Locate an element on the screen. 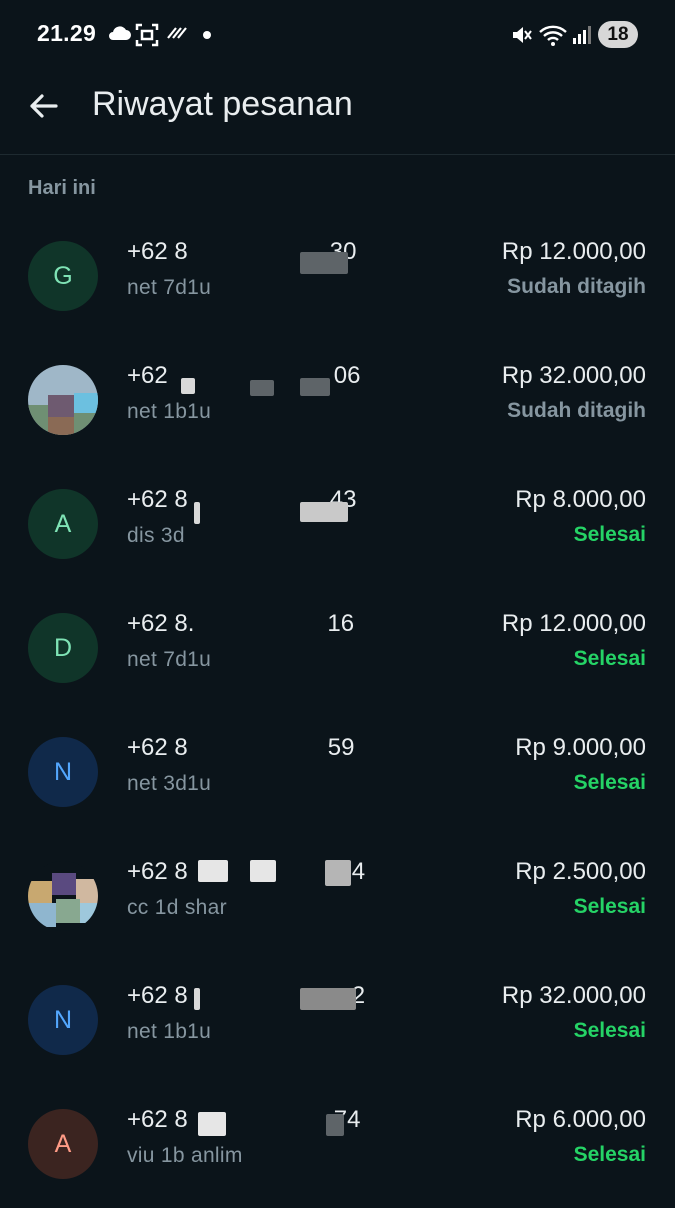 The height and width of the screenshot is (1208, 675). order-note: cc 1d shar is located at coordinates (177, 907).